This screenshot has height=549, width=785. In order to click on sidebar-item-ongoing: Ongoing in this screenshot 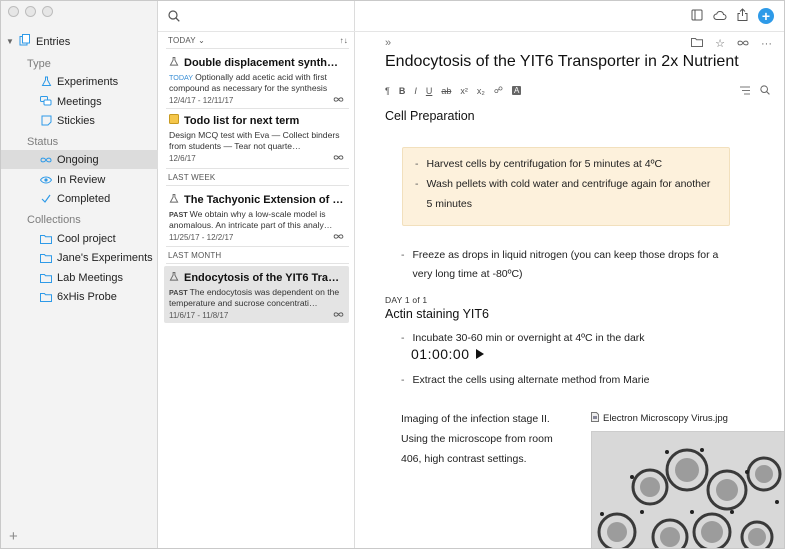, I will do `click(79, 159)`.